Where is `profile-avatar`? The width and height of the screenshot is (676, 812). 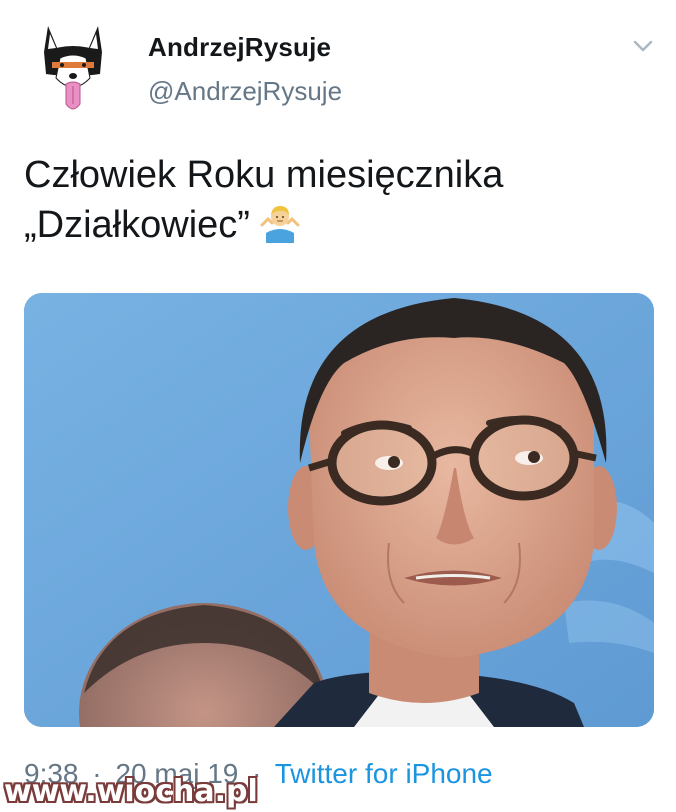
profile-avatar is located at coordinates (73, 67).